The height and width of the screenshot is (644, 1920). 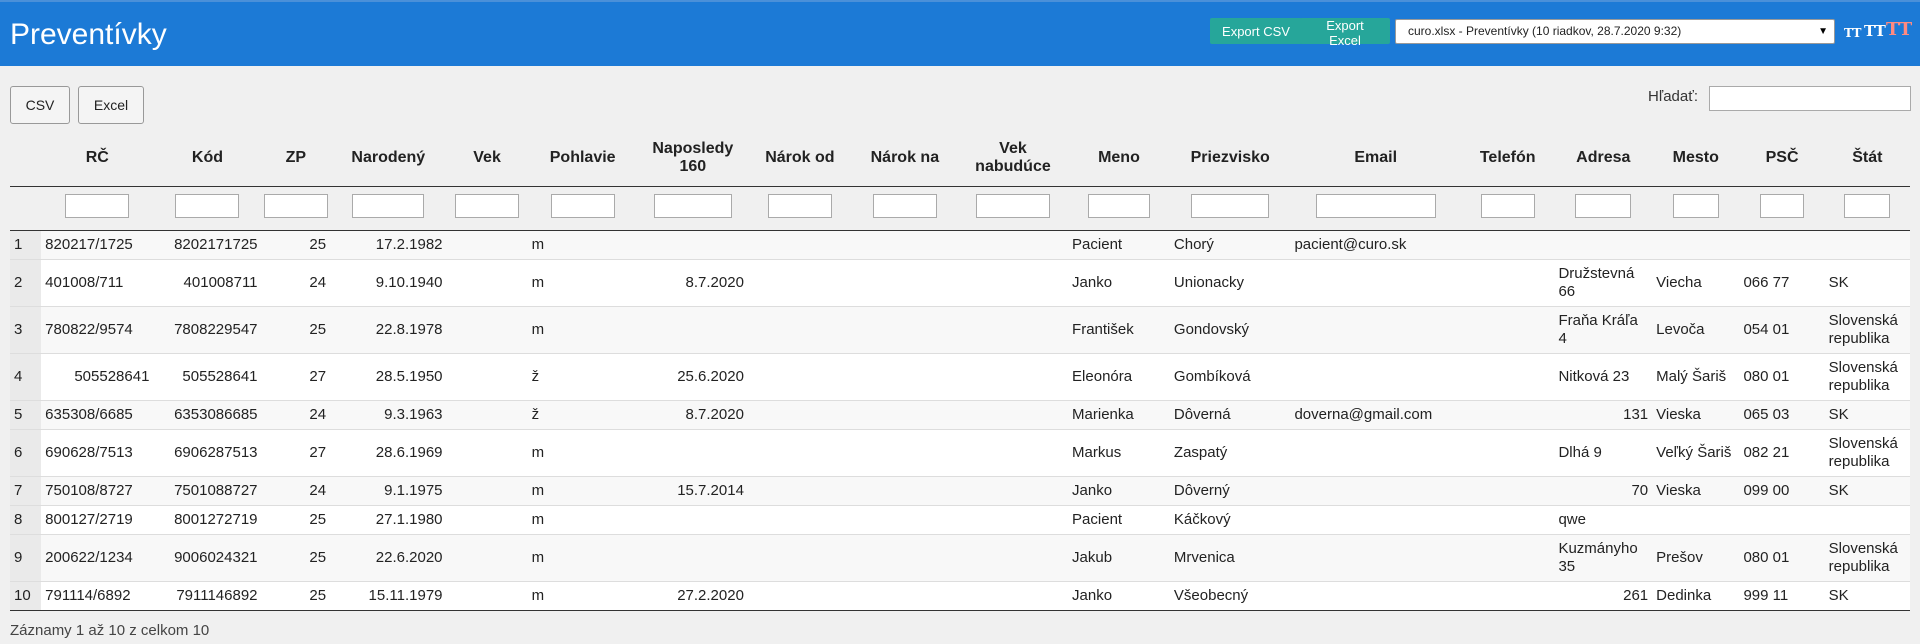 I want to click on font-size-large-icon: TT, so click(x=1899, y=29).